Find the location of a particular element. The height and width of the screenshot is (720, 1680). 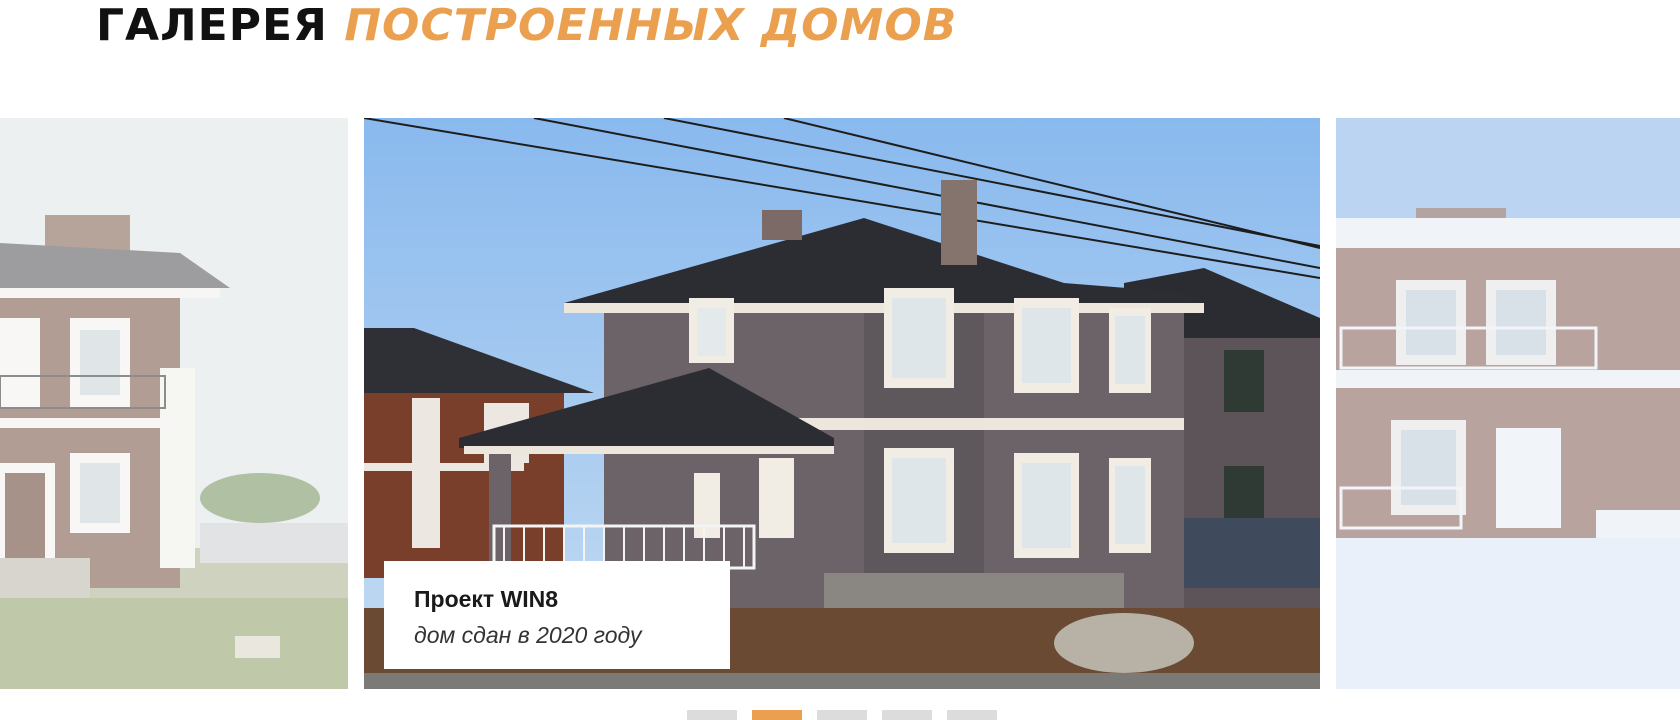

carousel-pagination is located at coordinates (842, 715).